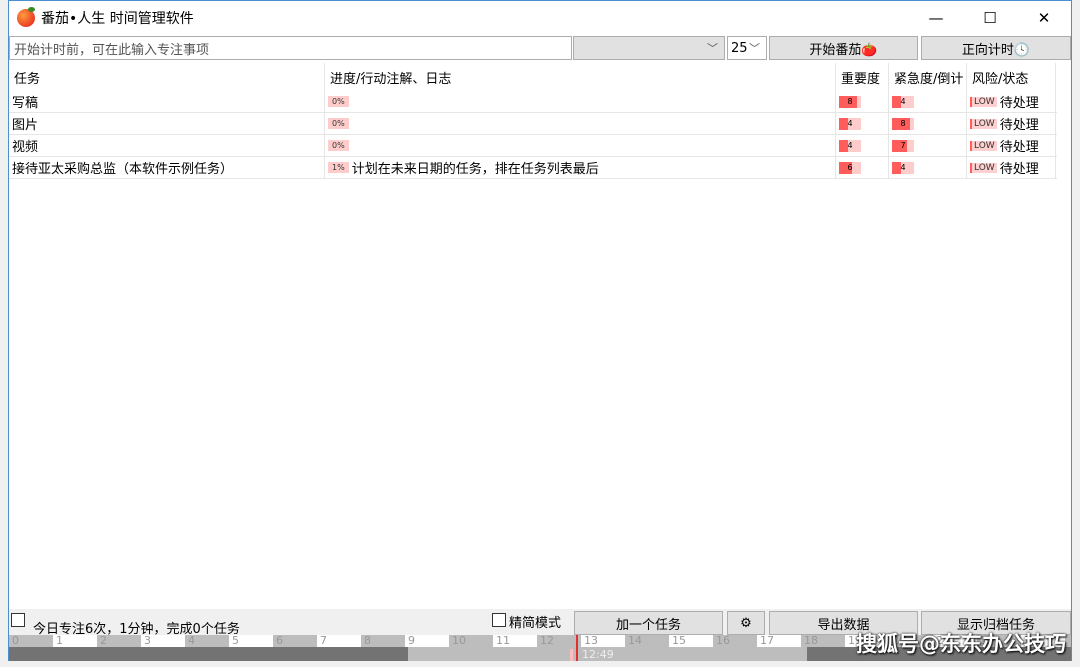  I want to click on timeline-hour: 11, so click(515, 641).